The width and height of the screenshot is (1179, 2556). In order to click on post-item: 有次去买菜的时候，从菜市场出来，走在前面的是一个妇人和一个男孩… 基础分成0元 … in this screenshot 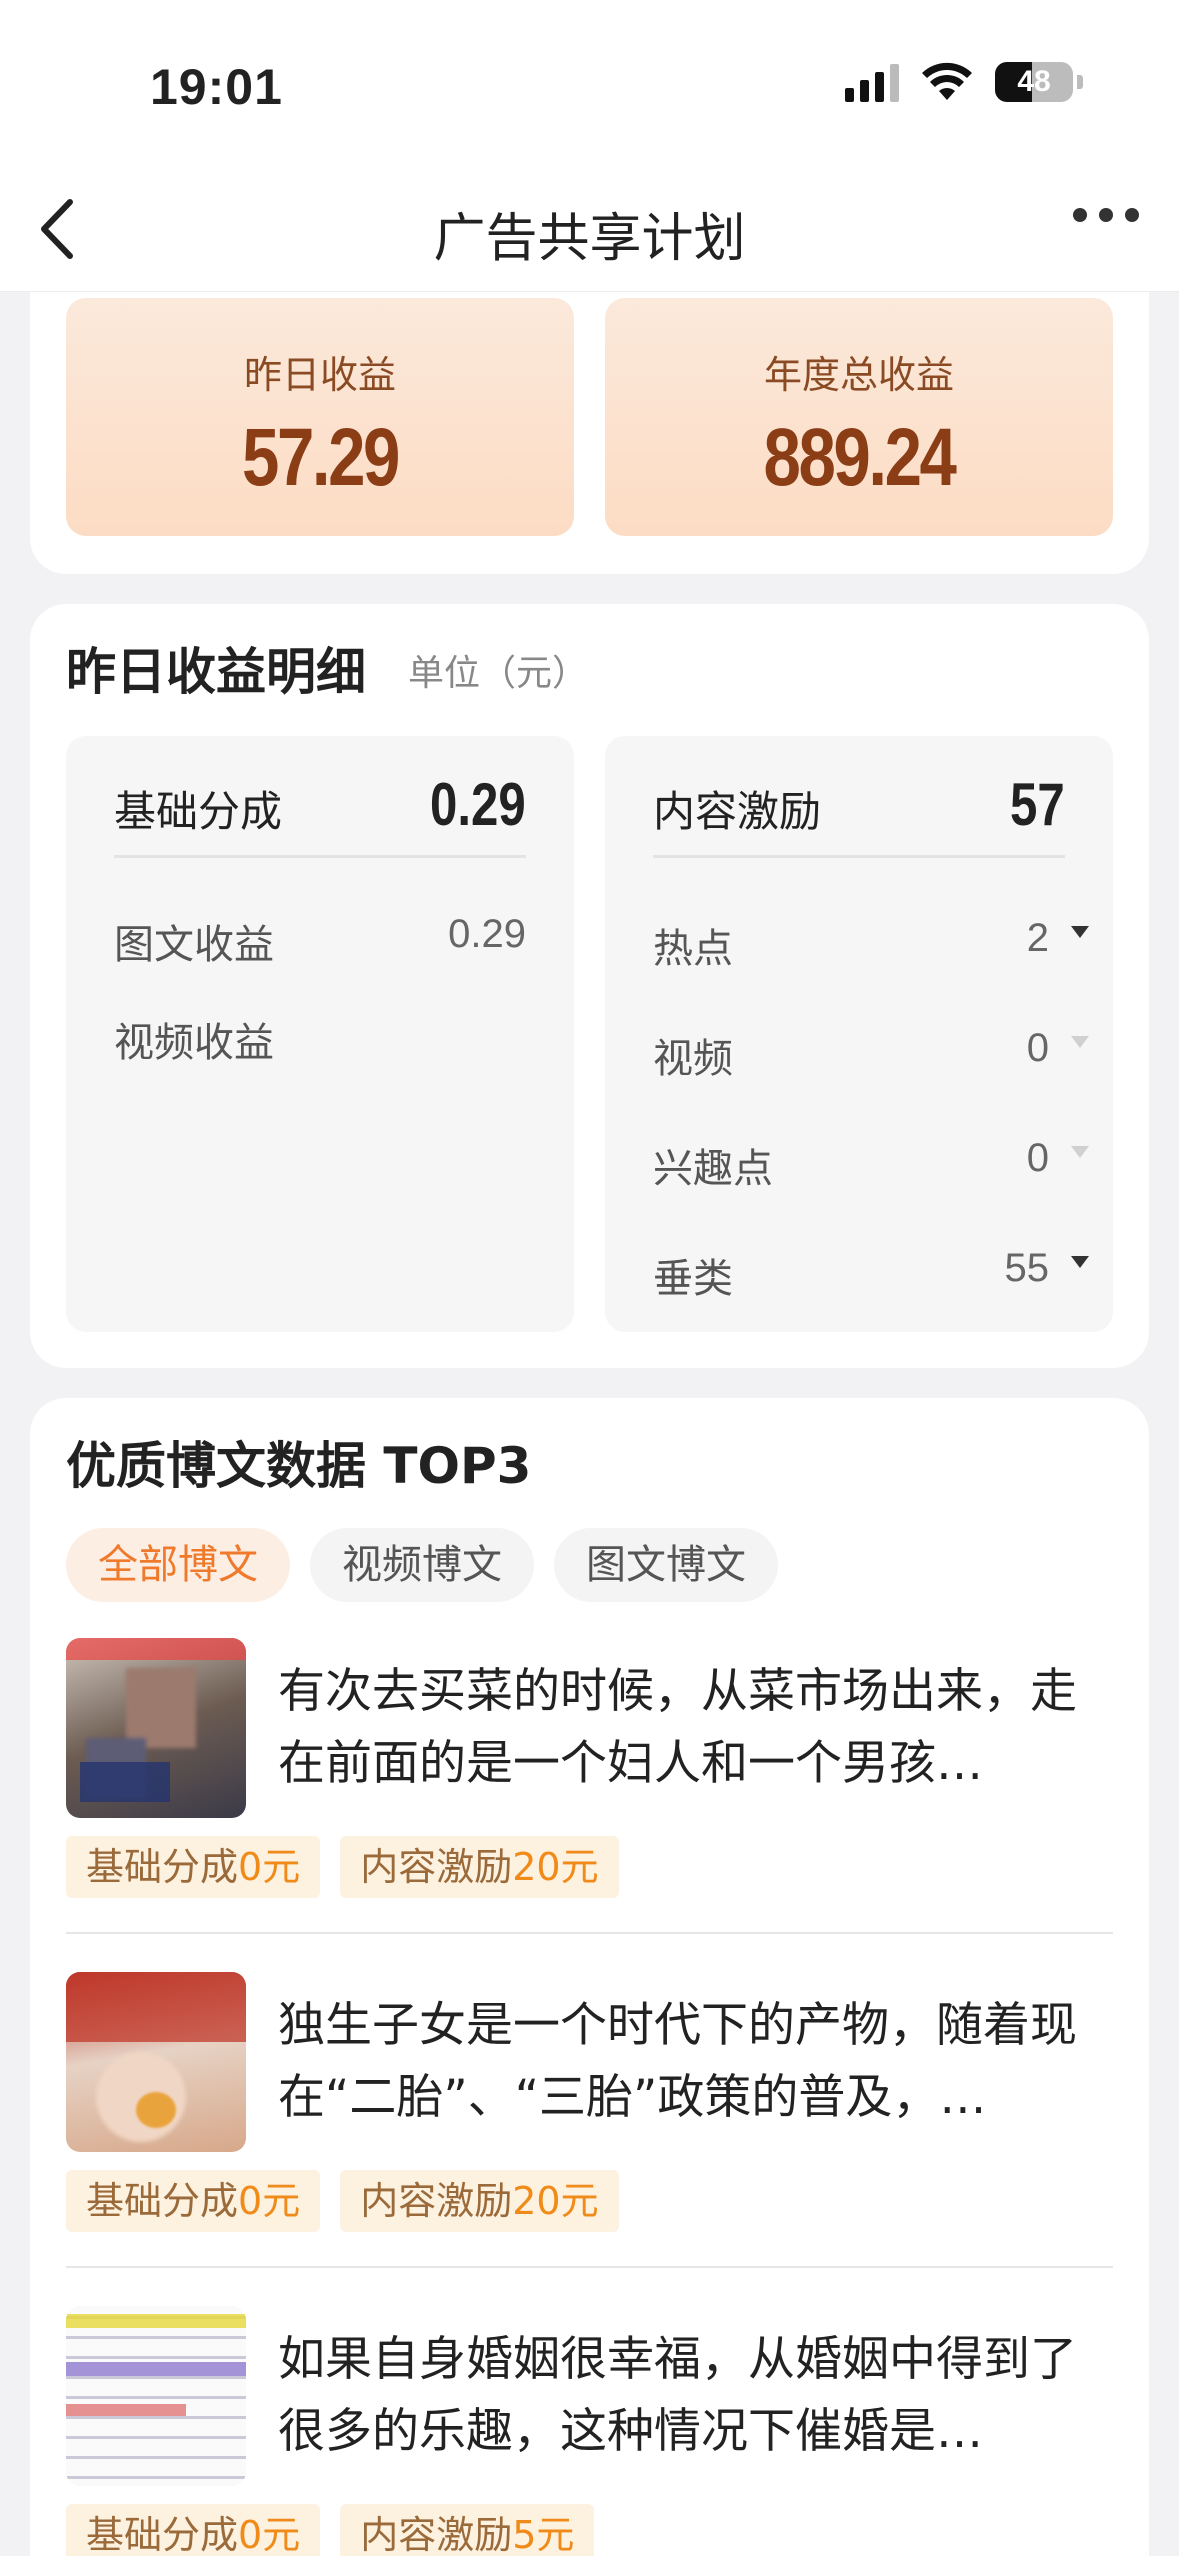, I will do `click(589, 1778)`.